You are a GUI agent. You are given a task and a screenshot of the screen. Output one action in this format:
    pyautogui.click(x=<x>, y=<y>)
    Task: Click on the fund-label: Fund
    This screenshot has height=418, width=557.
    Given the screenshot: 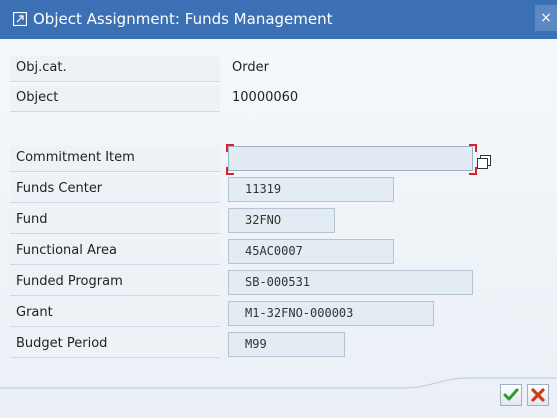 What is the action you would take?
    pyautogui.click(x=32, y=219)
    